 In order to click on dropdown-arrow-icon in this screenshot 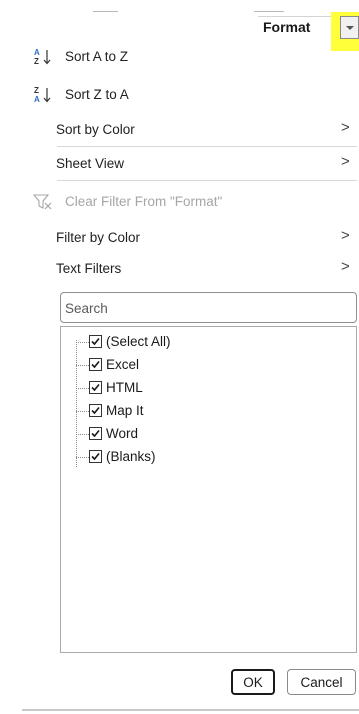, I will do `click(349, 27)`.